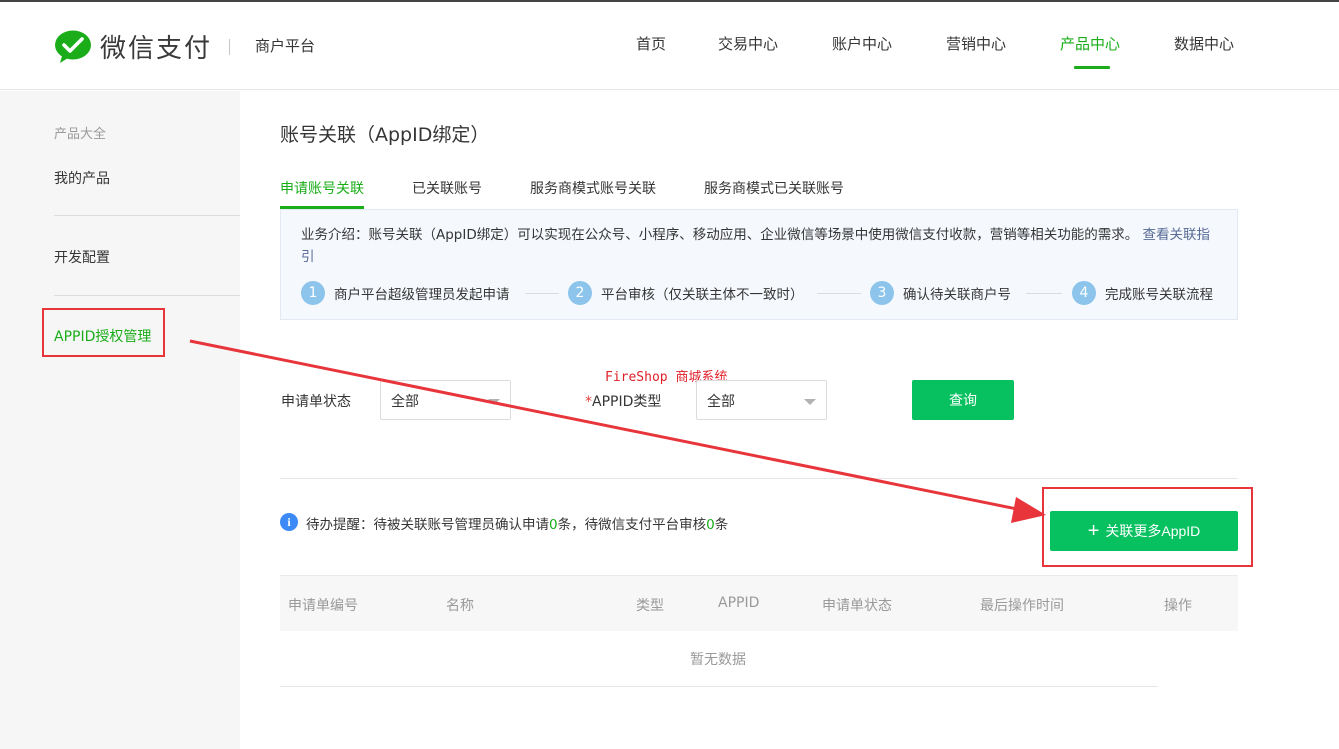  I want to click on appid-type-filter-label: *APPID类型, so click(623, 401).